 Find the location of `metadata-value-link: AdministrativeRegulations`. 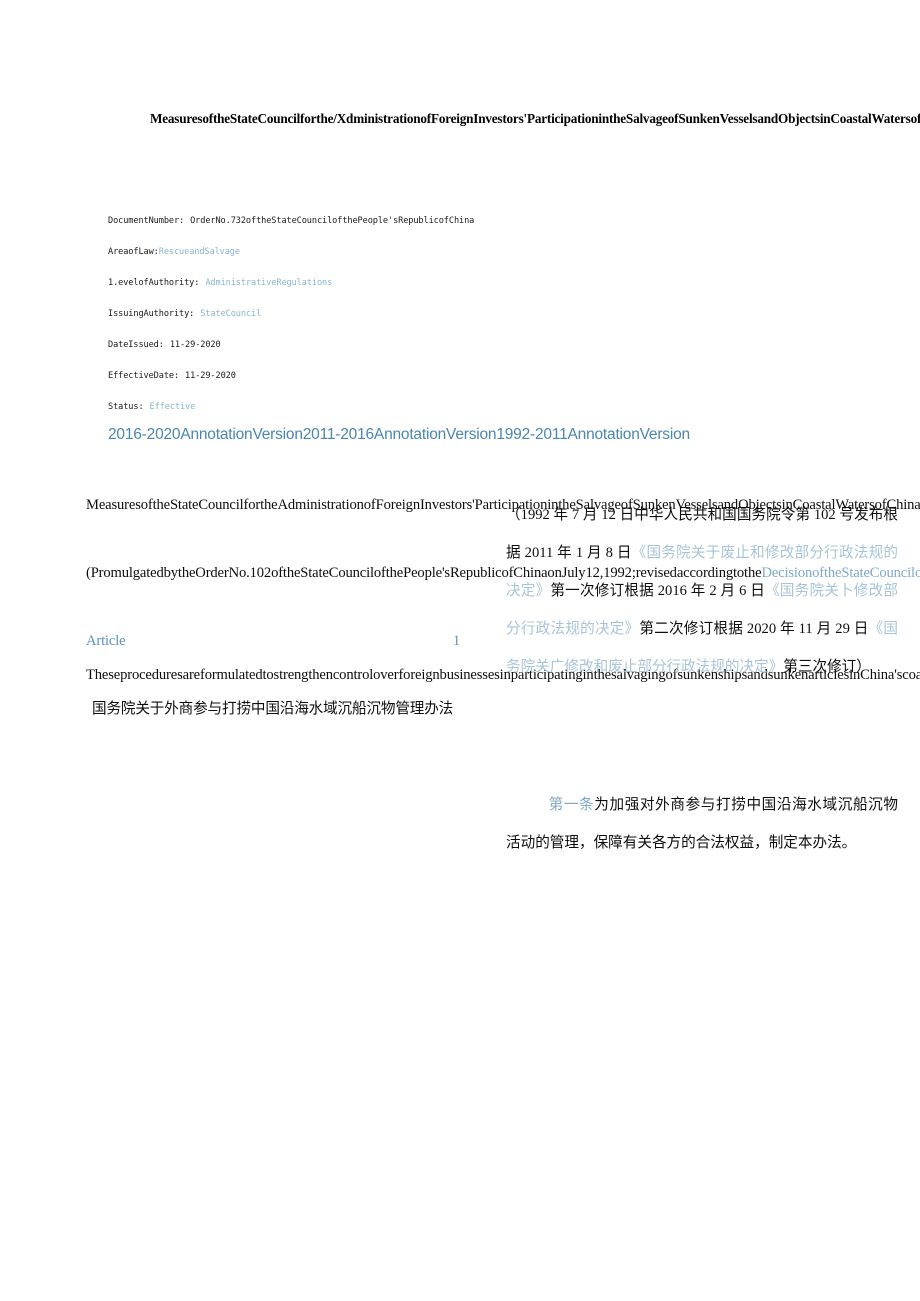

metadata-value-link: AdministrativeRegulations is located at coordinates (268, 283).